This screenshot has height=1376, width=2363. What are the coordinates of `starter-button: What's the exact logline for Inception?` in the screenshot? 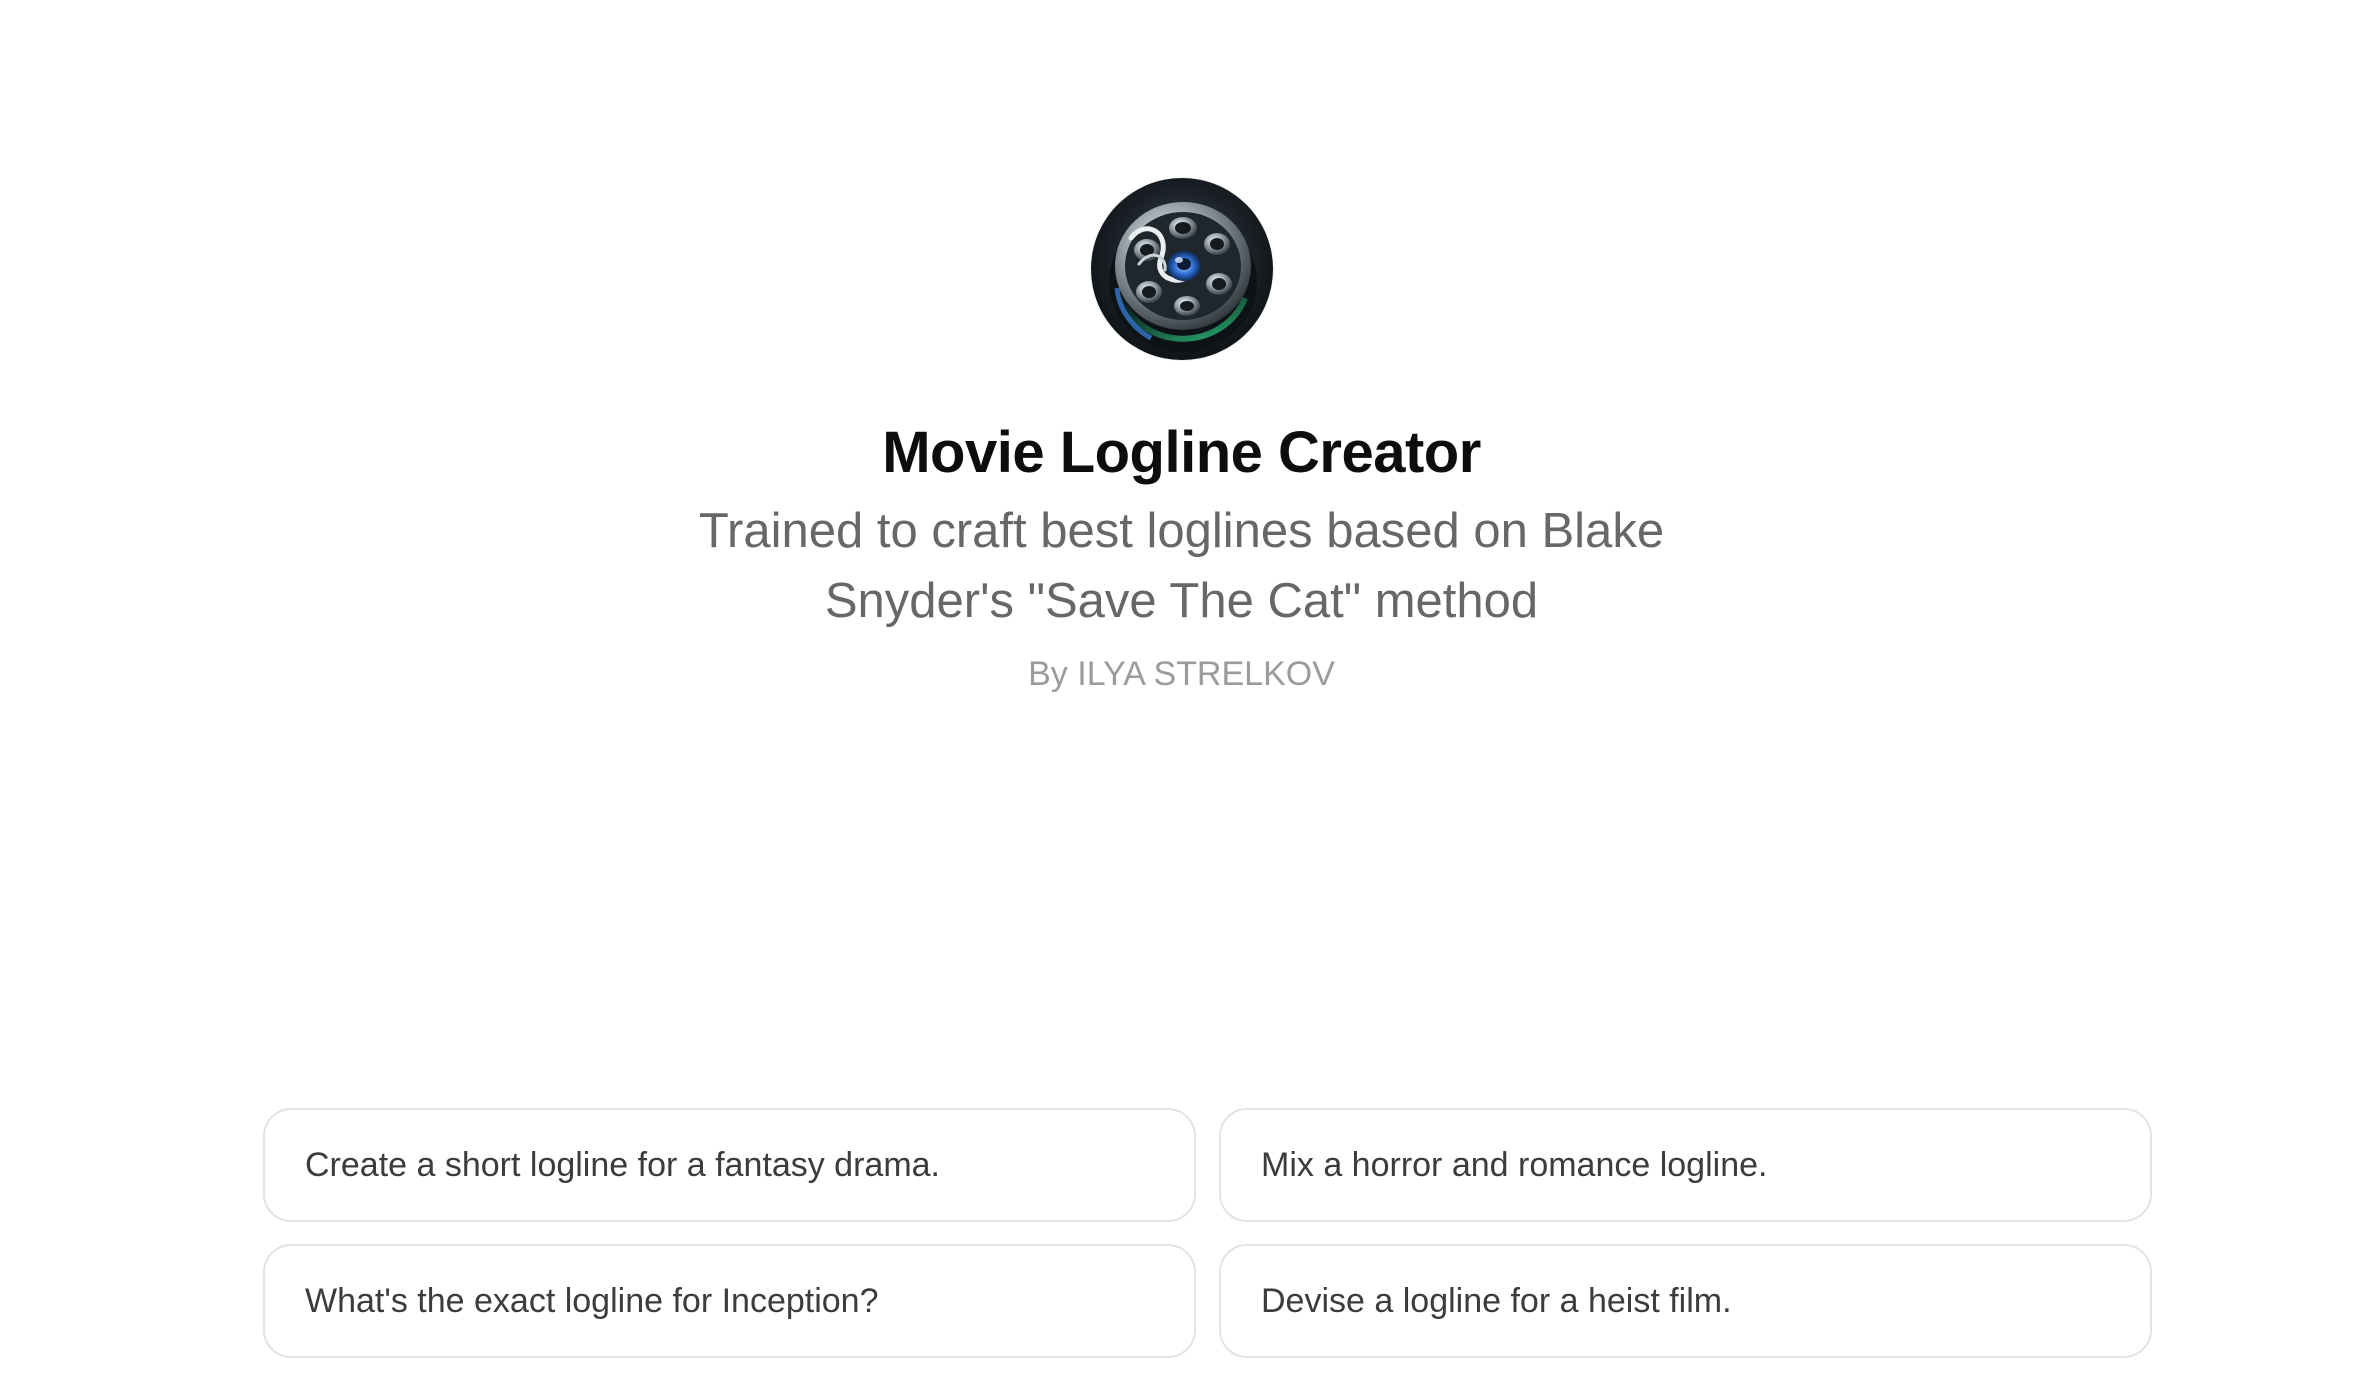 It's located at (729, 1301).